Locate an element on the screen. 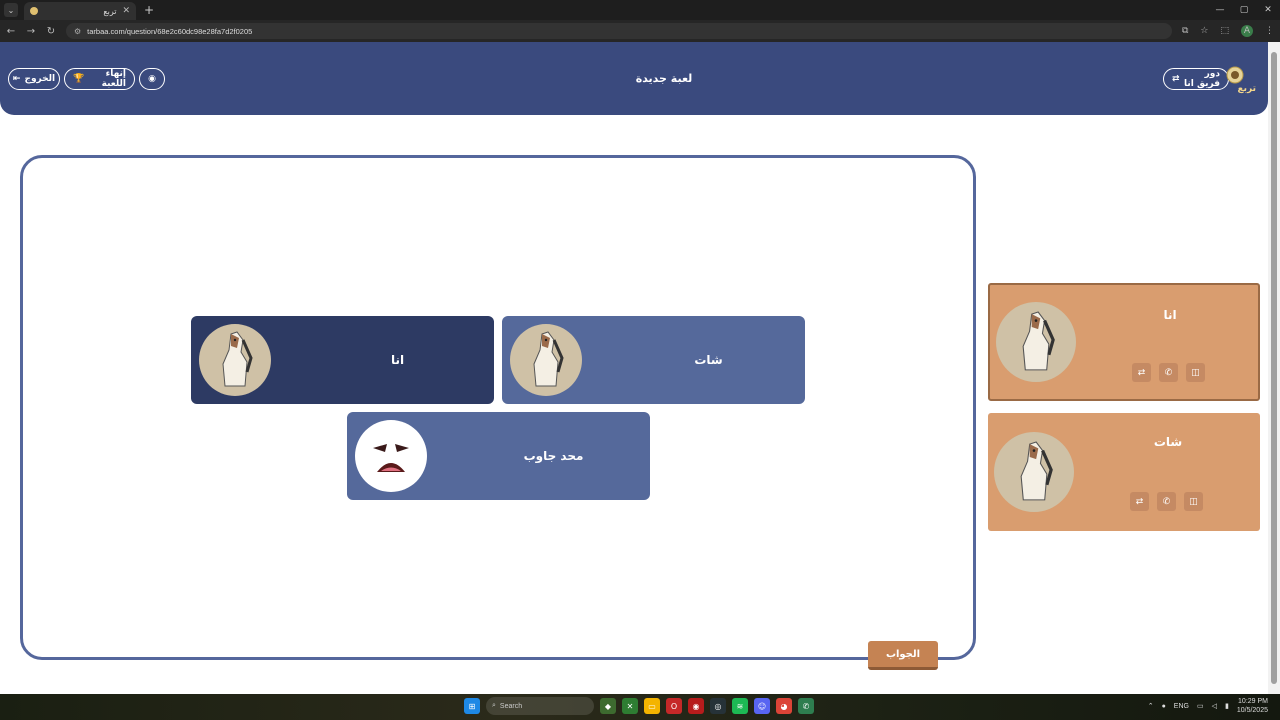 Image resolution: width=1280 pixels, height=720 pixels. opera-icon: O is located at coordinates (674, 706).